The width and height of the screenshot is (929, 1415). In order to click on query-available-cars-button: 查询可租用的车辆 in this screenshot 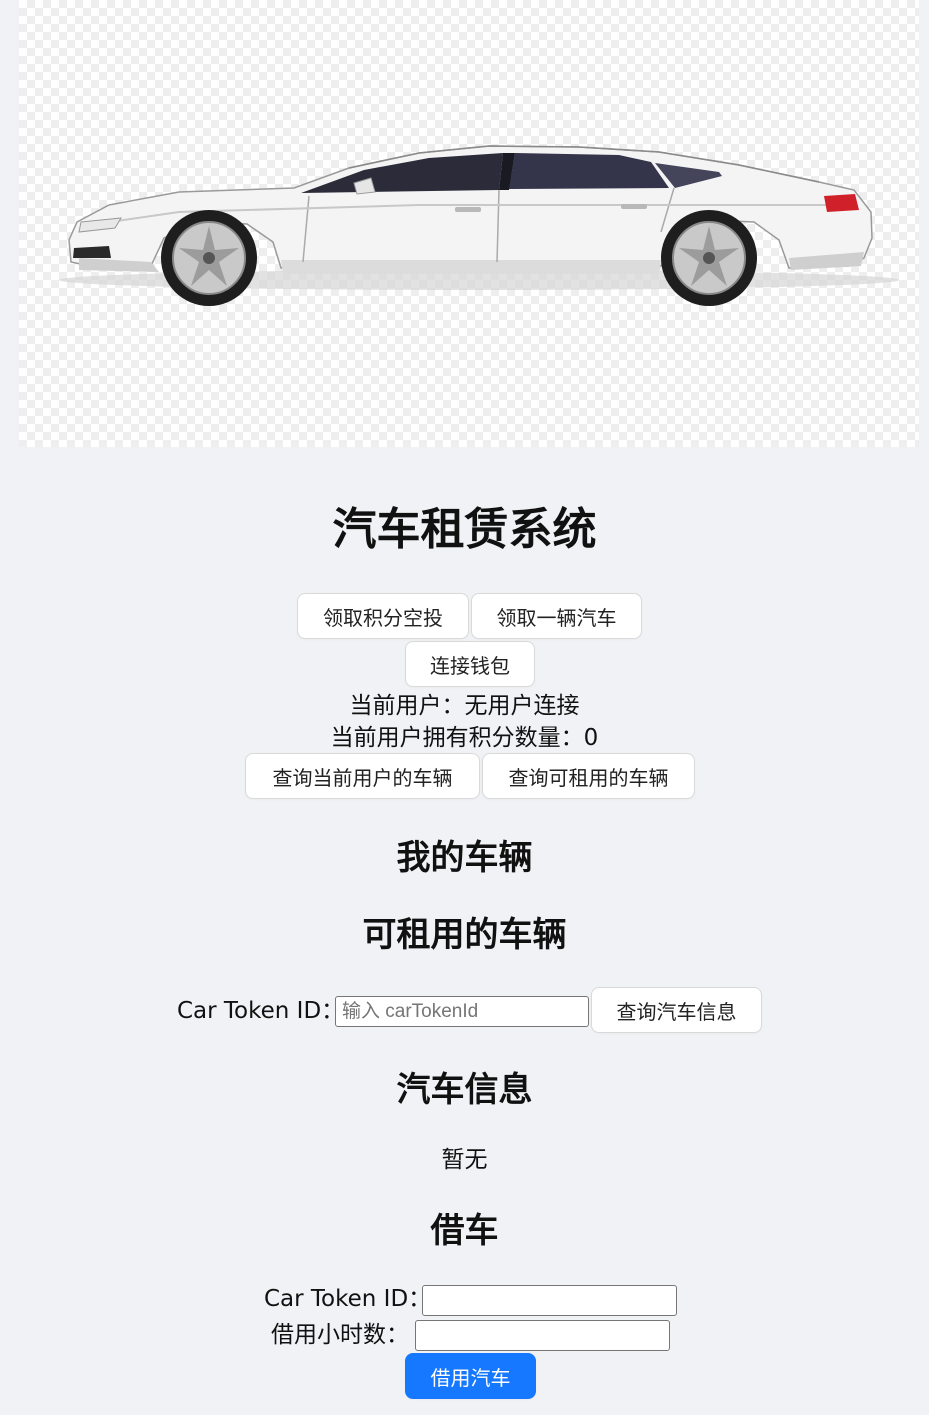, I will do `click(588, 776)`.